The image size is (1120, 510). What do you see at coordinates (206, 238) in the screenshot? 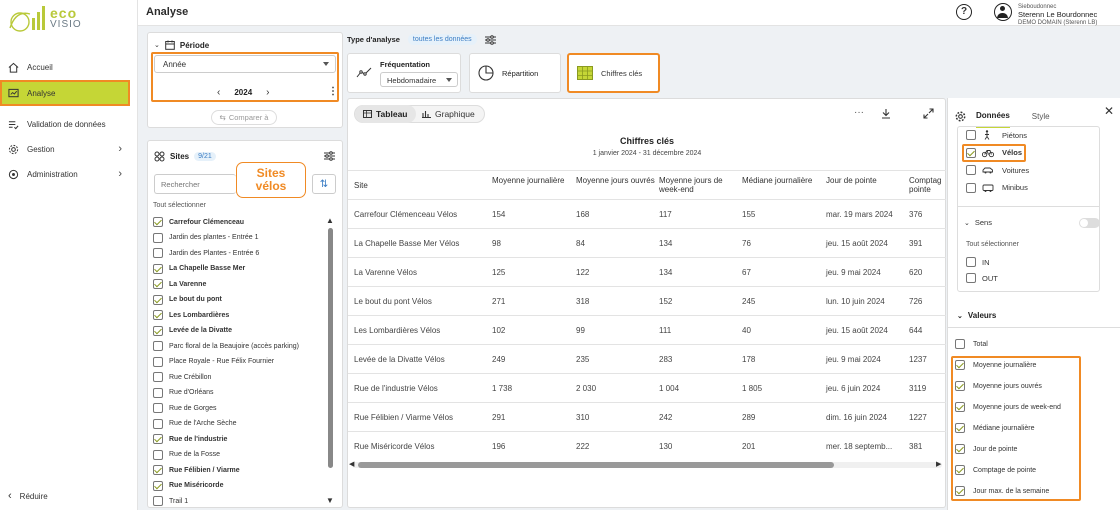
I see `site-item: Jardin des plantes - Entrée 1` at bounding box center [206, 238].